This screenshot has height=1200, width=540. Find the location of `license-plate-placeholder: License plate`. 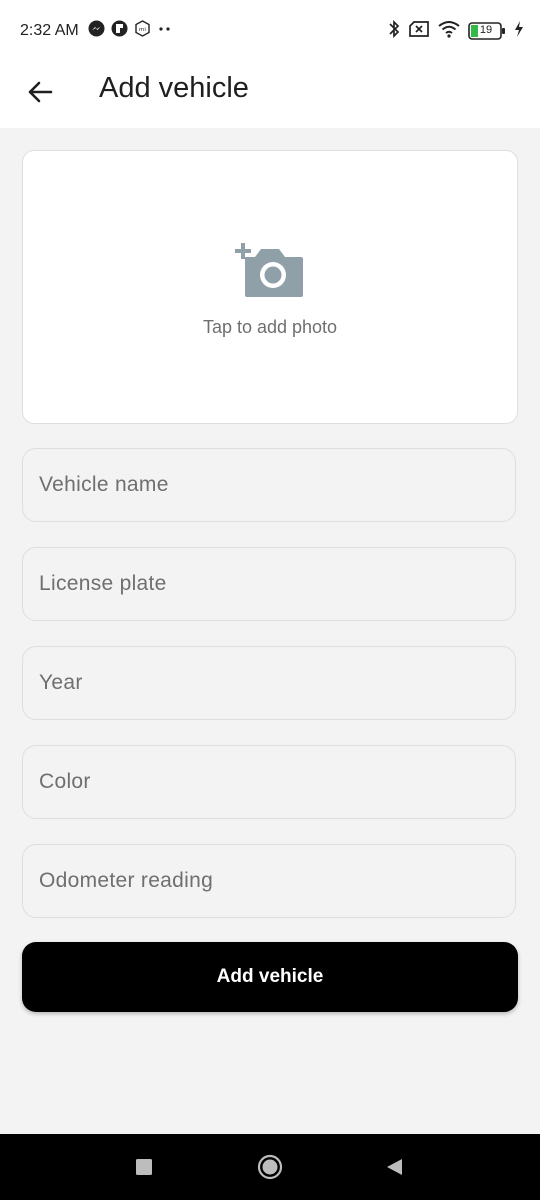

license-plate-placeholder: License plate is located at coordinates (103, 583).